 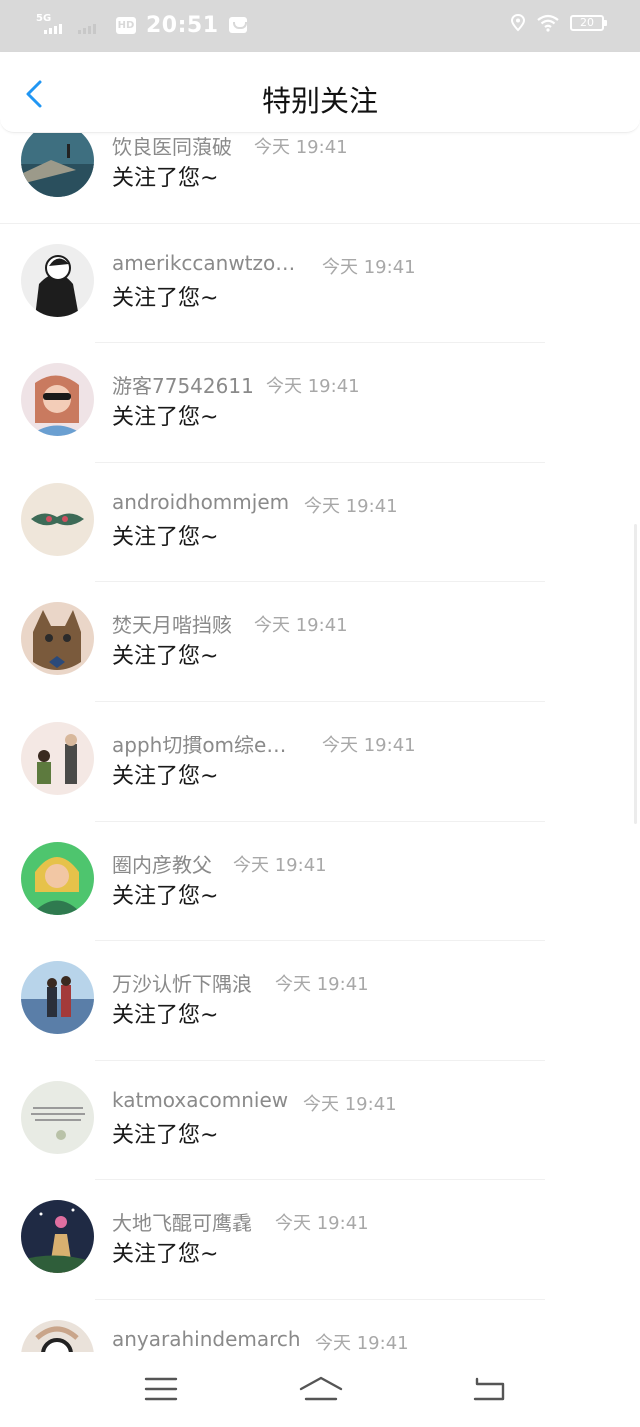 I want to click on user-name: katmoxacomniew, so click(x=200, y=1100).